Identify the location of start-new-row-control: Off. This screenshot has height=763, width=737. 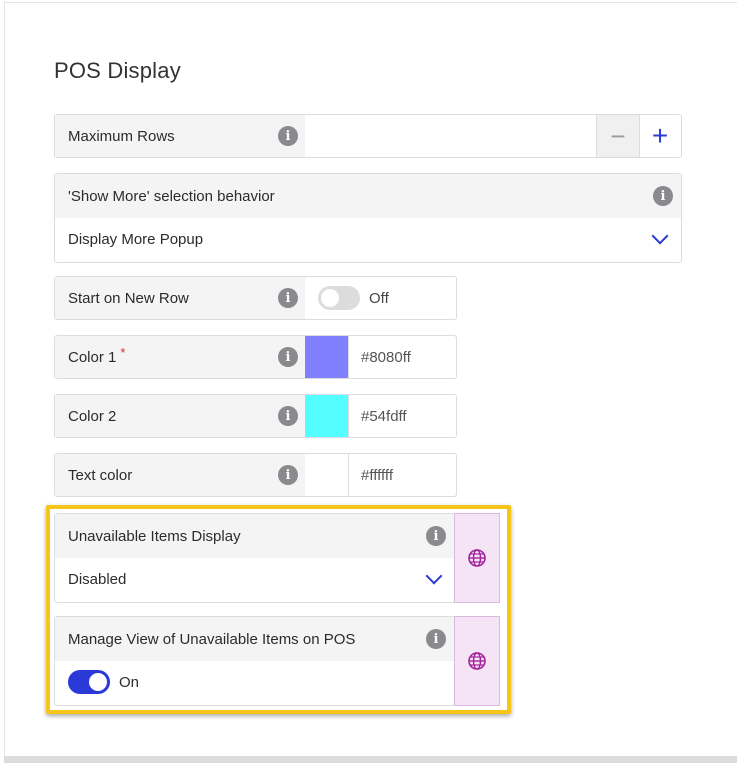
(380, 298).